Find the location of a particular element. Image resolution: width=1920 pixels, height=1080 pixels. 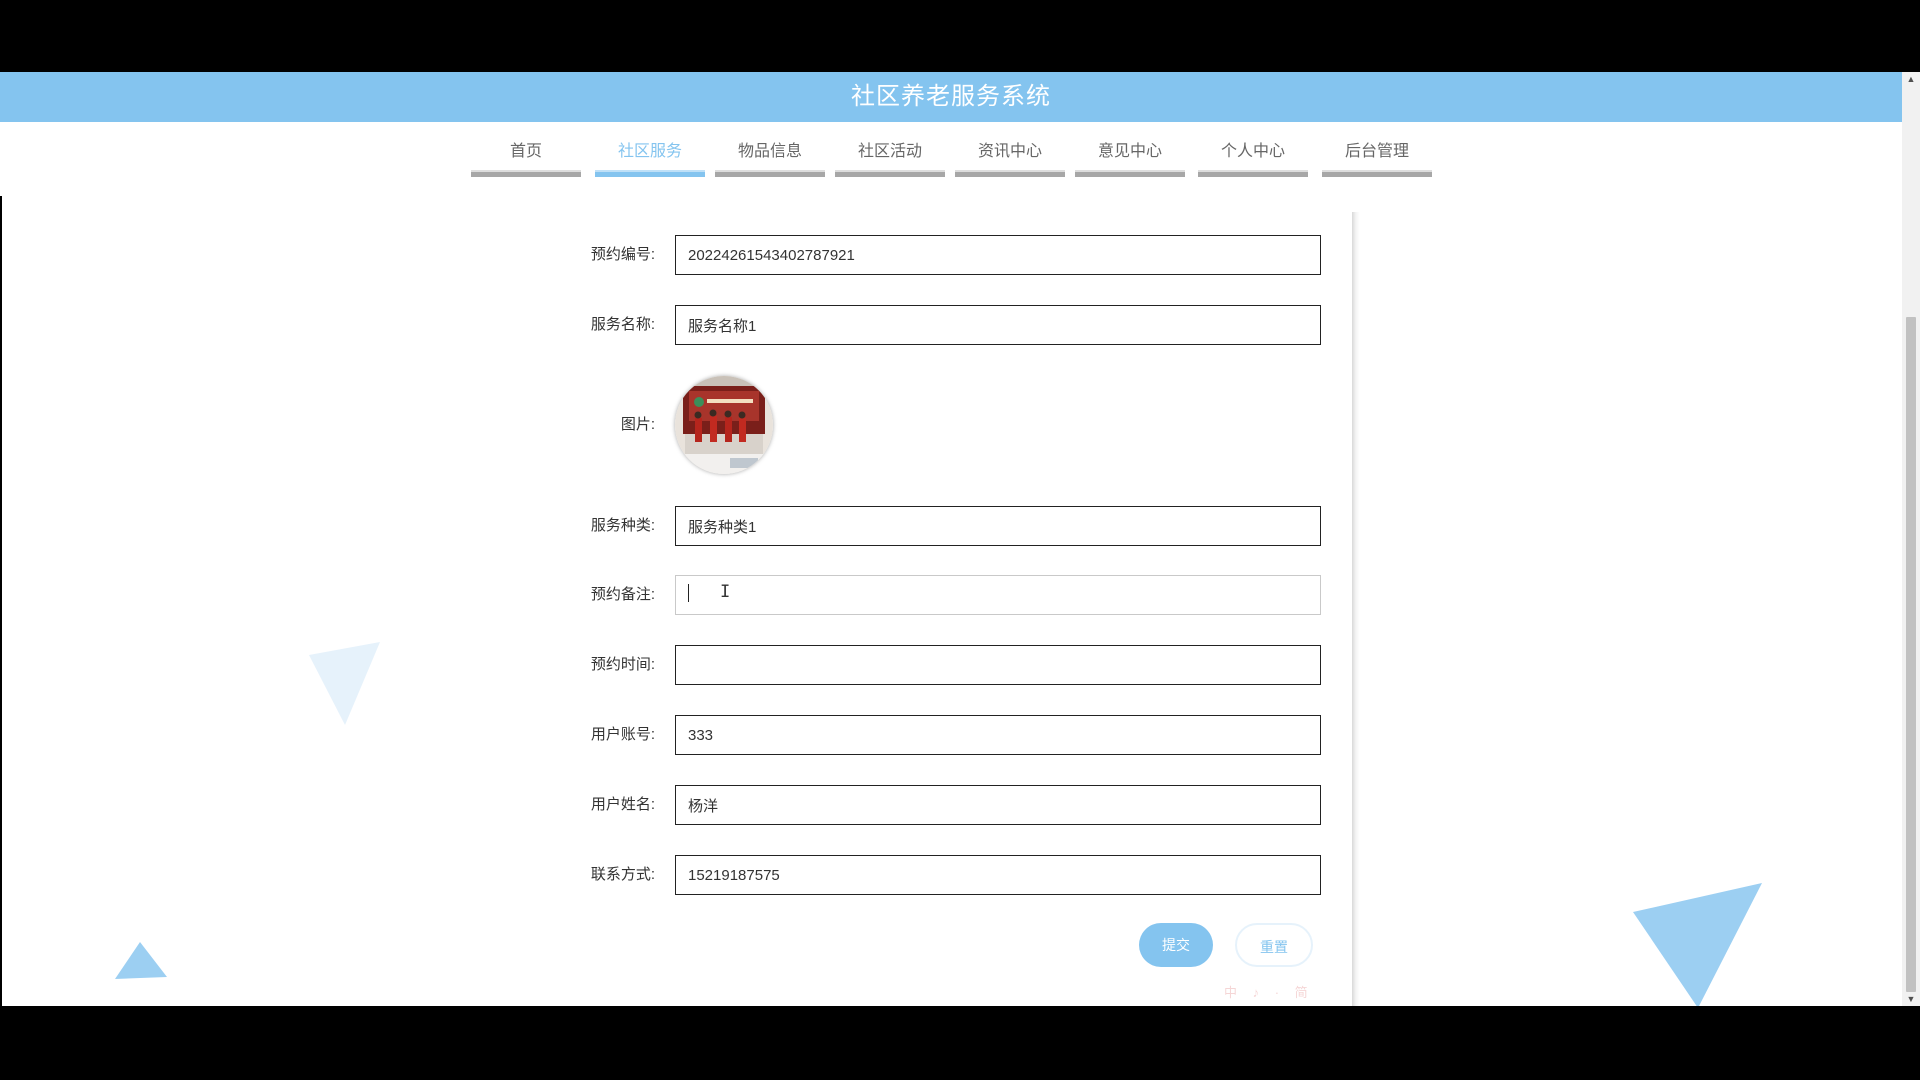

service-photo-image is located at coordinates (724, 425).